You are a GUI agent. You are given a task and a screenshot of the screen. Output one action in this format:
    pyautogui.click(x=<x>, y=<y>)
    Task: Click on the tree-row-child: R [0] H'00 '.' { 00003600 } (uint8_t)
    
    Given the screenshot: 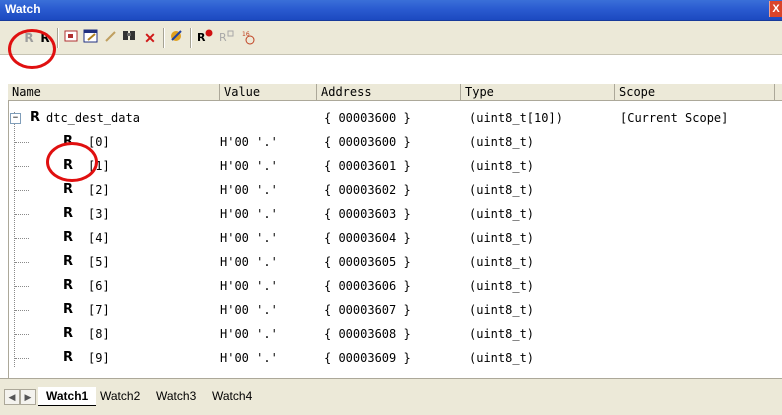 What is the action you would take?
    pyautogui.click(x=395, y=142)
    